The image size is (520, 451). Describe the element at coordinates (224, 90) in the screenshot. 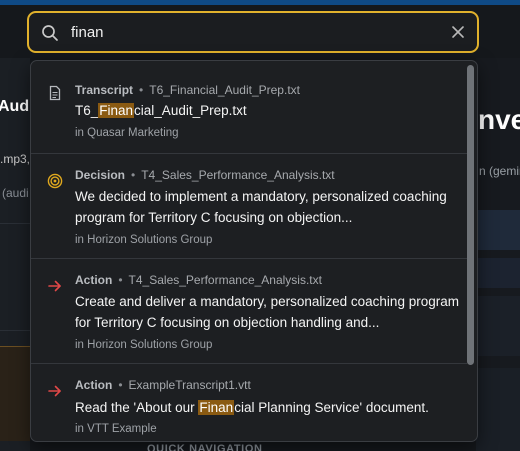

I see `result-source-file: T6_Financial_Audit_Prep.txt` at that location.